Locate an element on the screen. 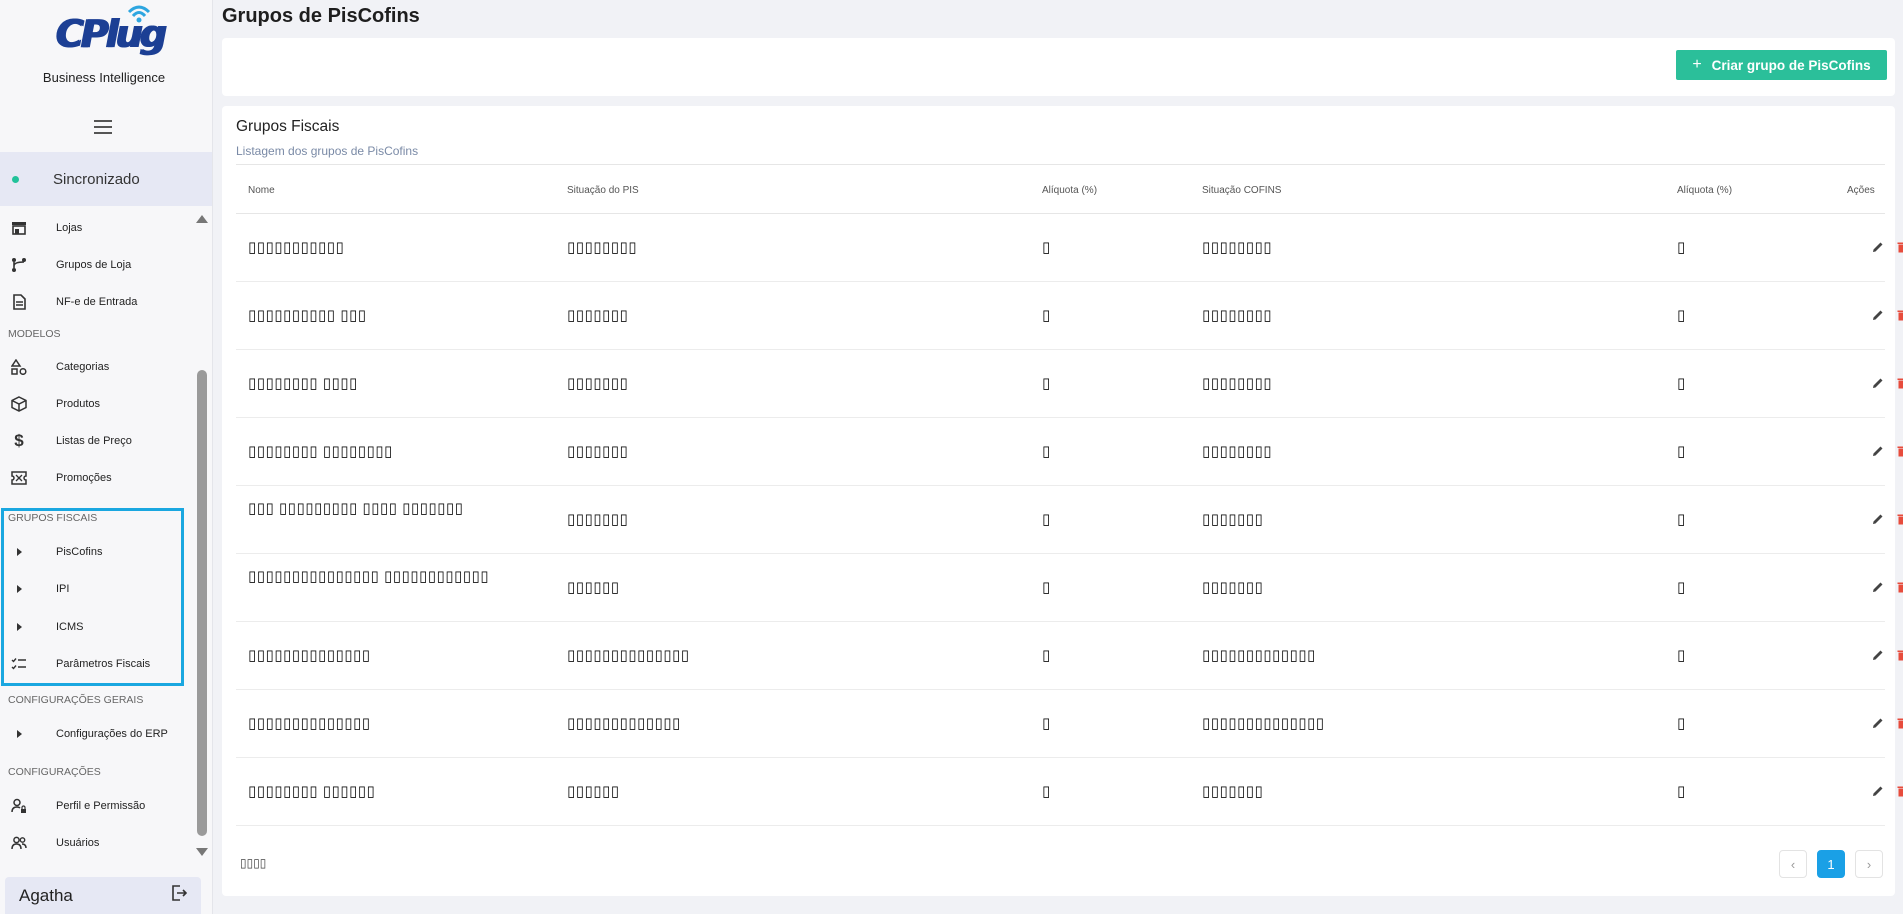  sidebar-item-label: Promoções is located at coordinates (84, 478).